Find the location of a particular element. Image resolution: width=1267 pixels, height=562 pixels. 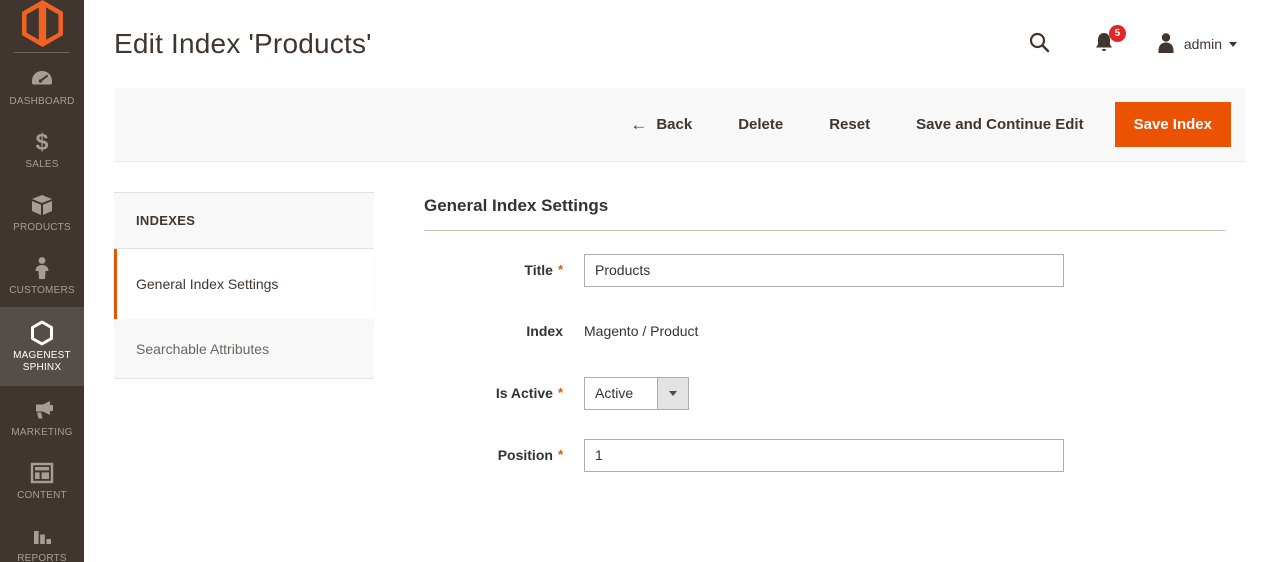

user-avatar-icon is located at coordinates (1166, 44).